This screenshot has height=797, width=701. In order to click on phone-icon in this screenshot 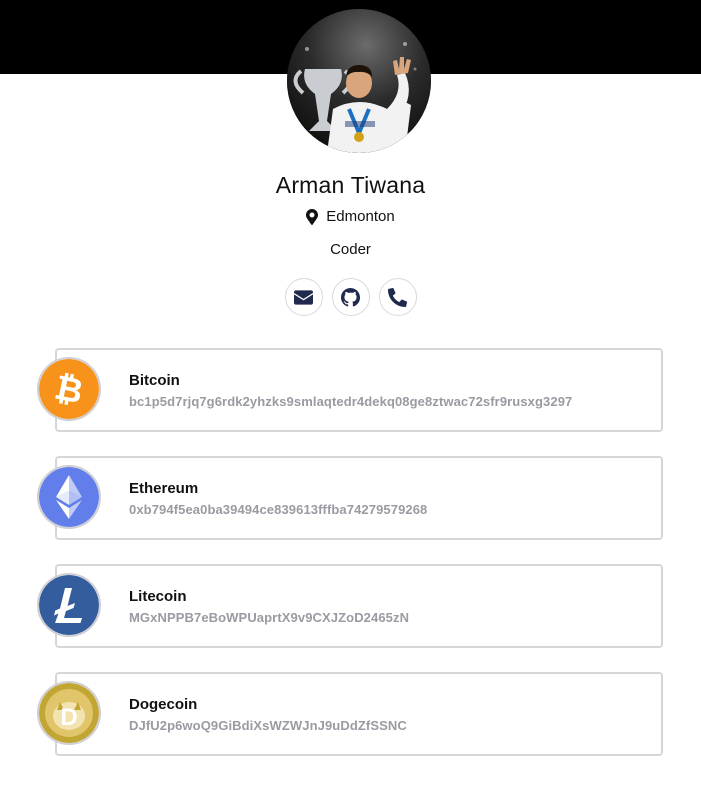, I will do `click(397, 297)`.